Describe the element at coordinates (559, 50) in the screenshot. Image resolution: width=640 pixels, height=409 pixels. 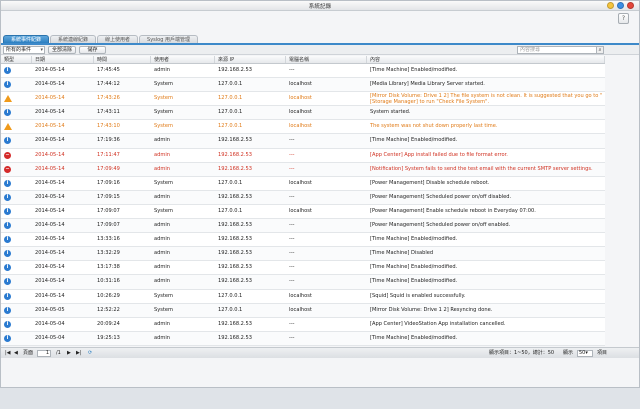
I see `search-input: 內容搜尋` at that location.